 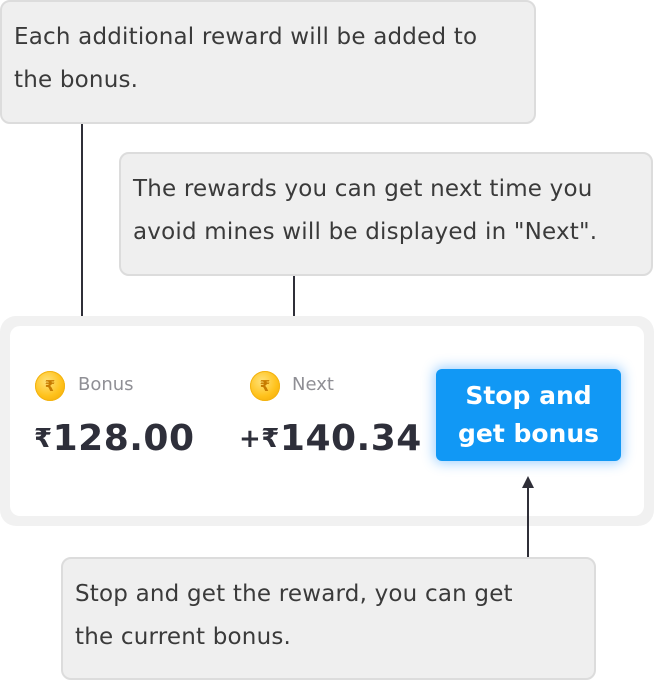 I want to click on bonus-tooltip-line2: the bonus., so click(x=76, y=80).